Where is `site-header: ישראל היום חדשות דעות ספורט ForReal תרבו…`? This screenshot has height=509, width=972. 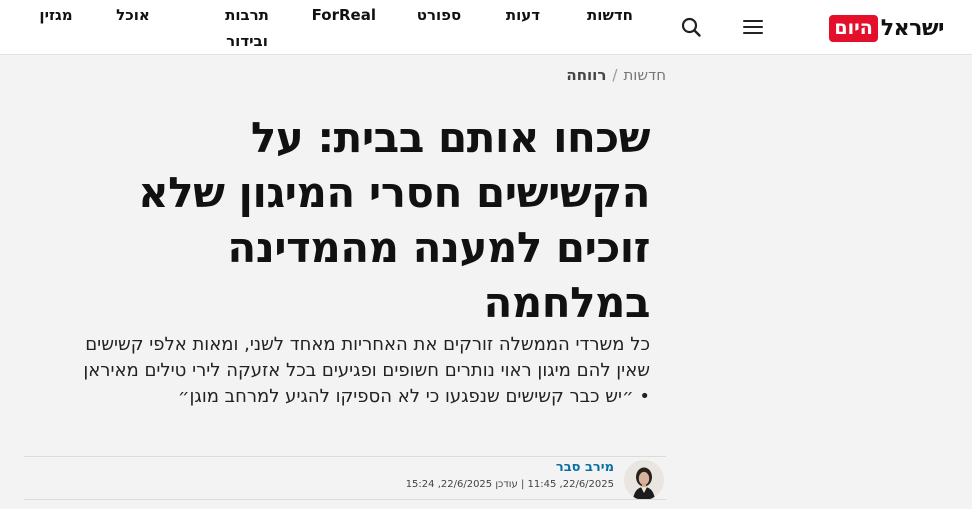
site-header: ישראל היום חדשות דעות ספורט ForReal תרבו… is located at coordinates (486, 27).